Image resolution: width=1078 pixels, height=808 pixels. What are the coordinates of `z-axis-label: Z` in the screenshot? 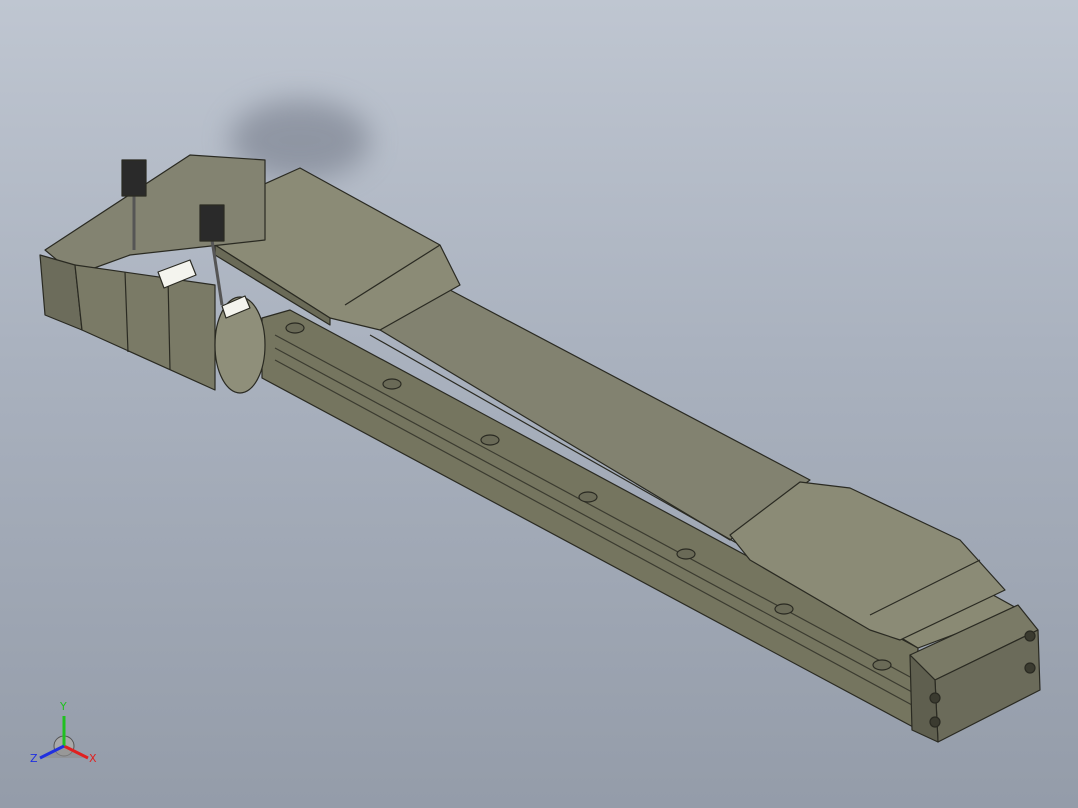 It's located at (34, 758).